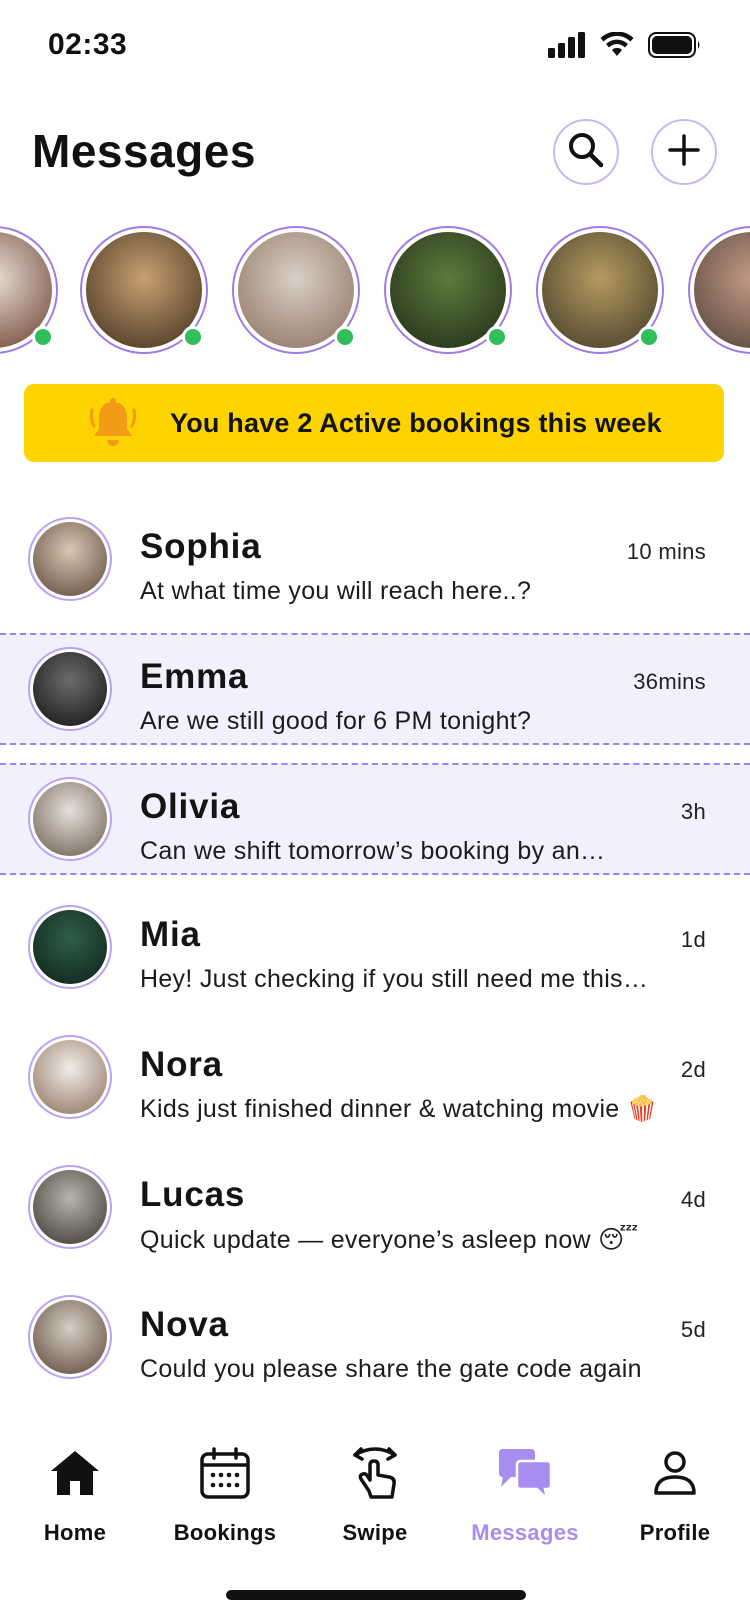 The width and height of the screenshot is (750, 1624). Describe the element at coordinates (193, 1194) in the screenshot. I see `chat-name: Lucas` at that location.